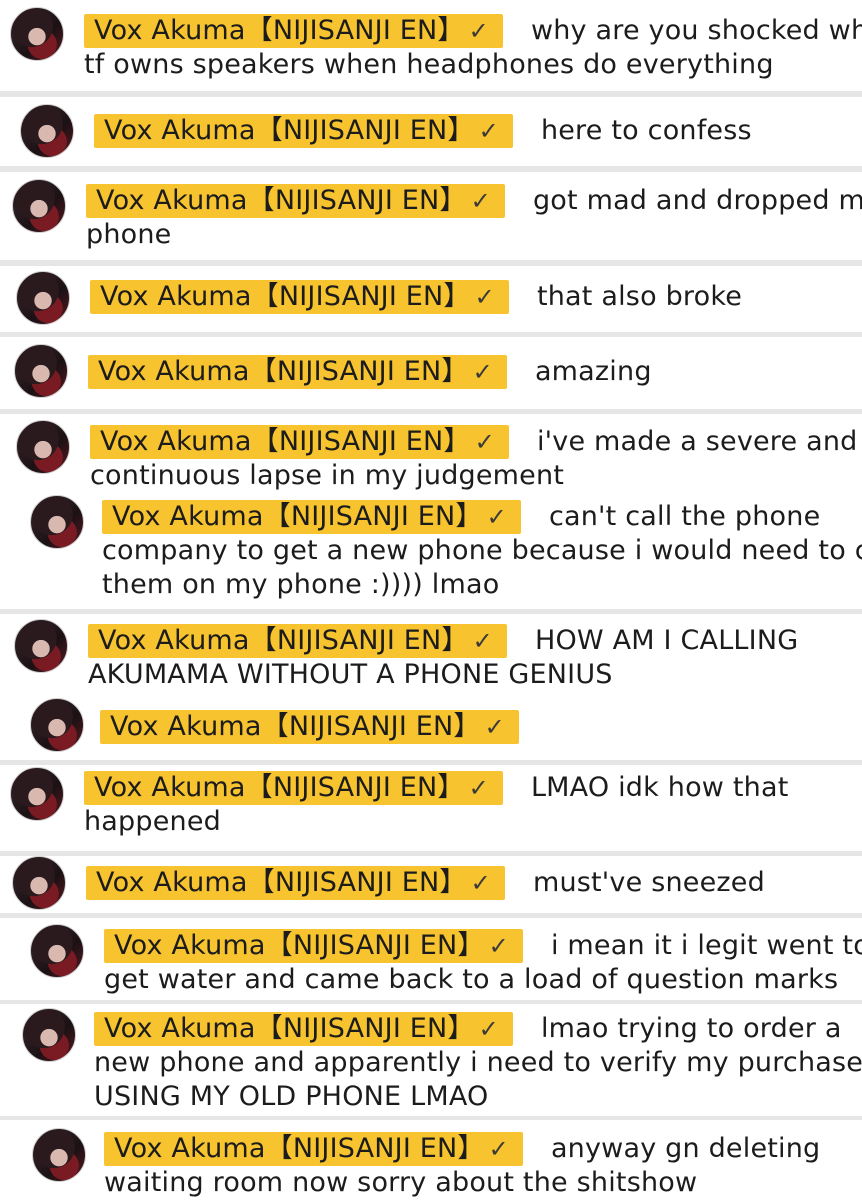  What do you see at coordinates (648, 882) in the screenshot?
I see `message-text: must've sneezed` at bounding box center [648, 882].